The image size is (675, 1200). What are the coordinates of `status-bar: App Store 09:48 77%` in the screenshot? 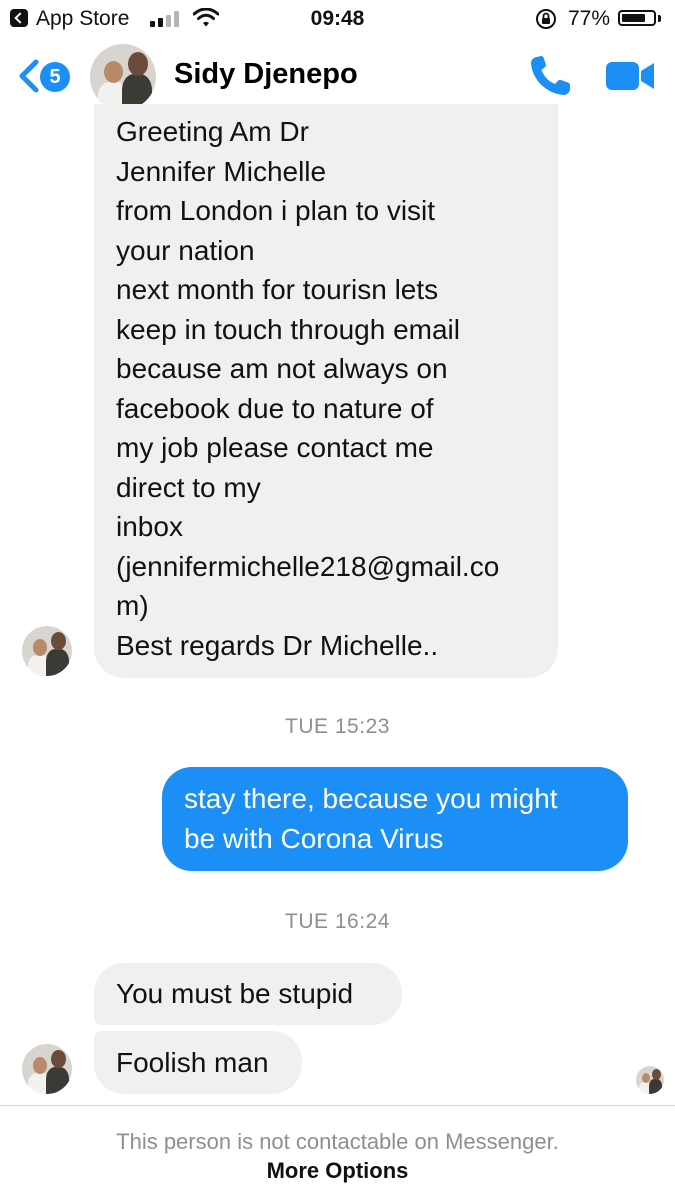 It's located at (337, 19).